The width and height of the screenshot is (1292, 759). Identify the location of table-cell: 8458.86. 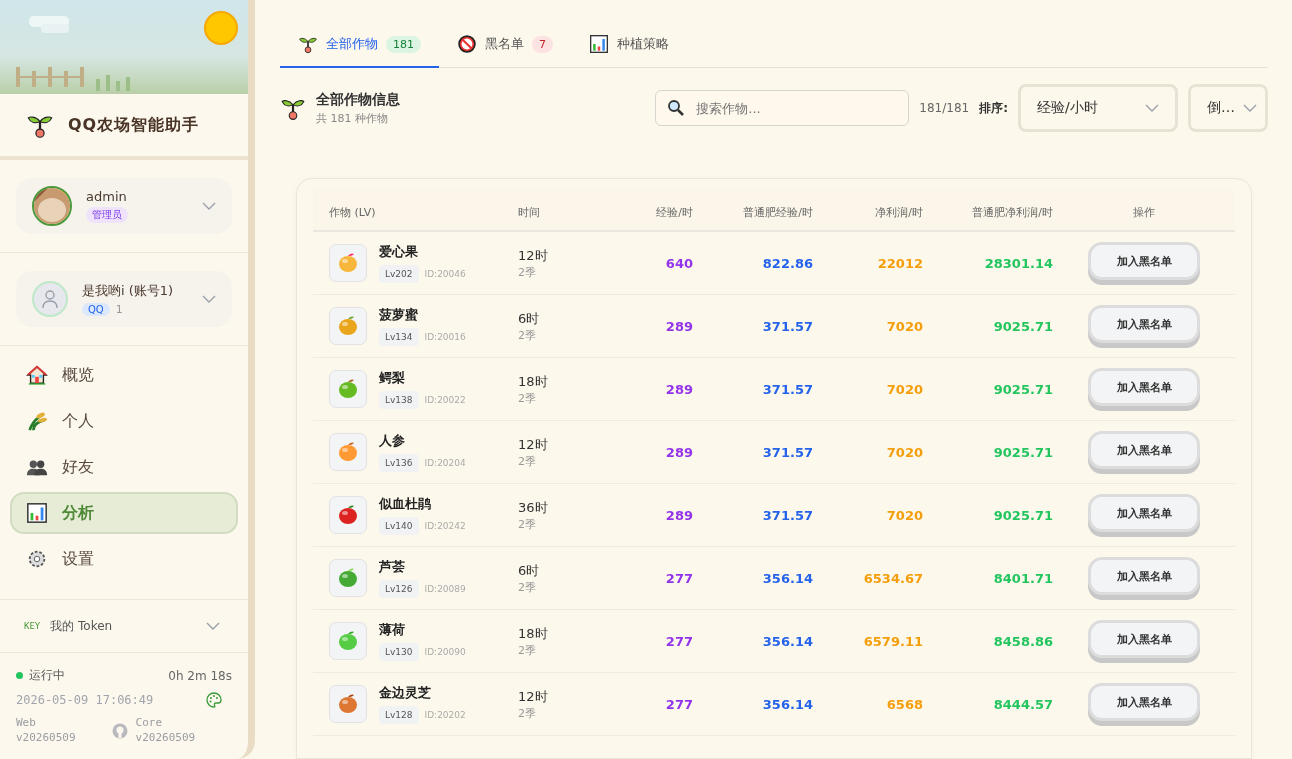
(1023, 641).